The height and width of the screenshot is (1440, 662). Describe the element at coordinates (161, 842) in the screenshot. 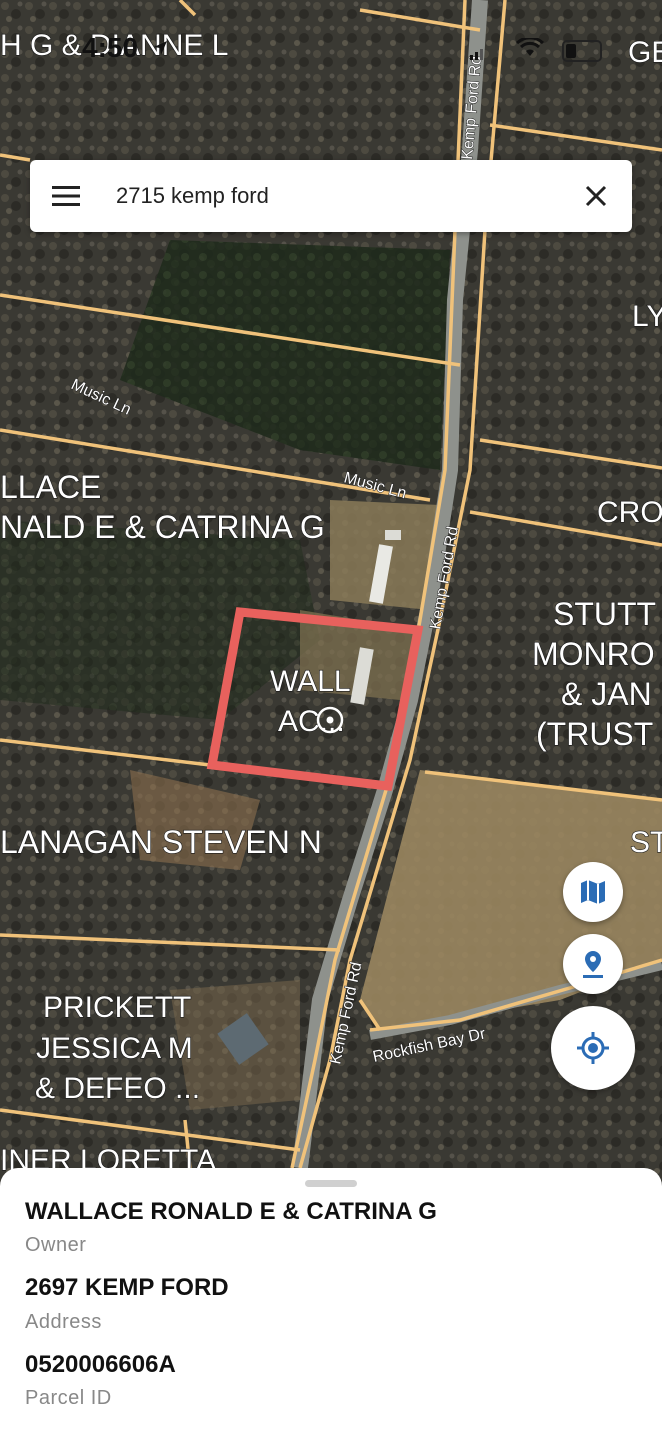

I see `parcel-label: LANAGAN STEVEN N` at that location.